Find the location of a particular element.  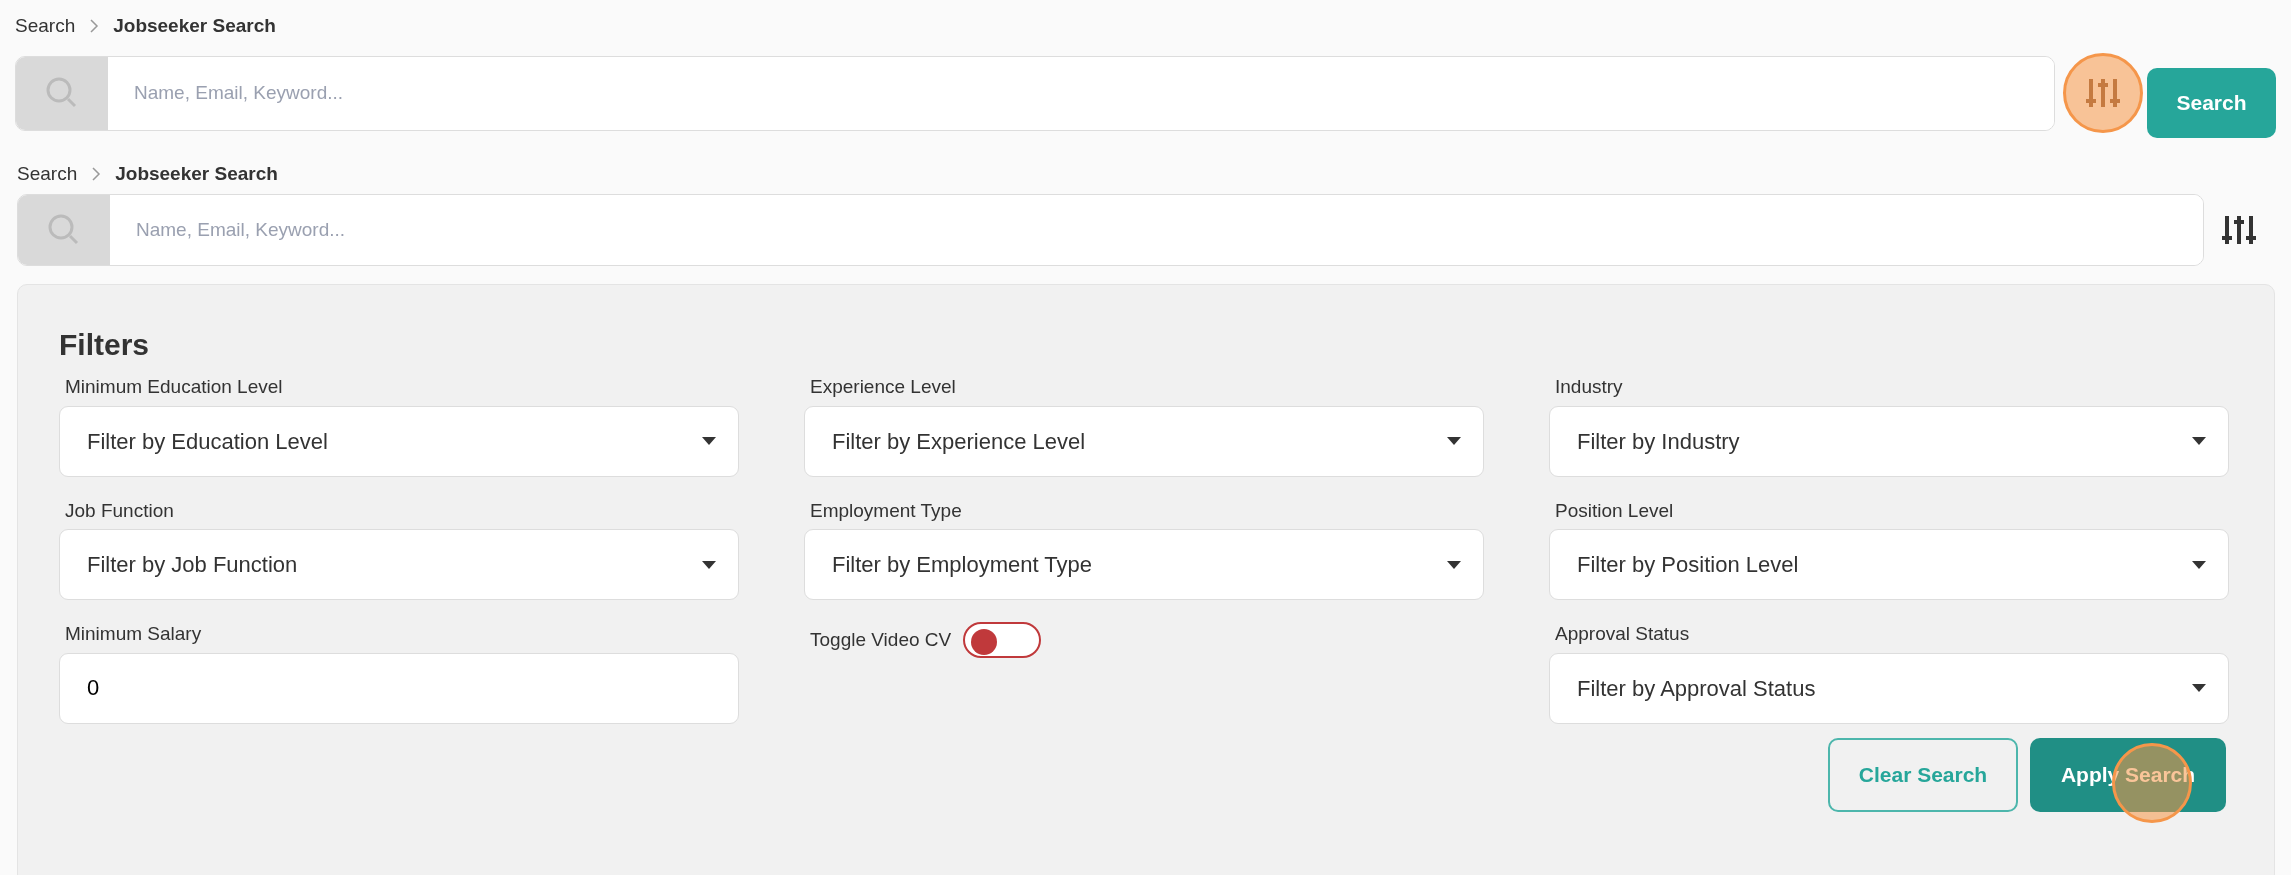

toggle-switch is located at coordinates (1002, 640).